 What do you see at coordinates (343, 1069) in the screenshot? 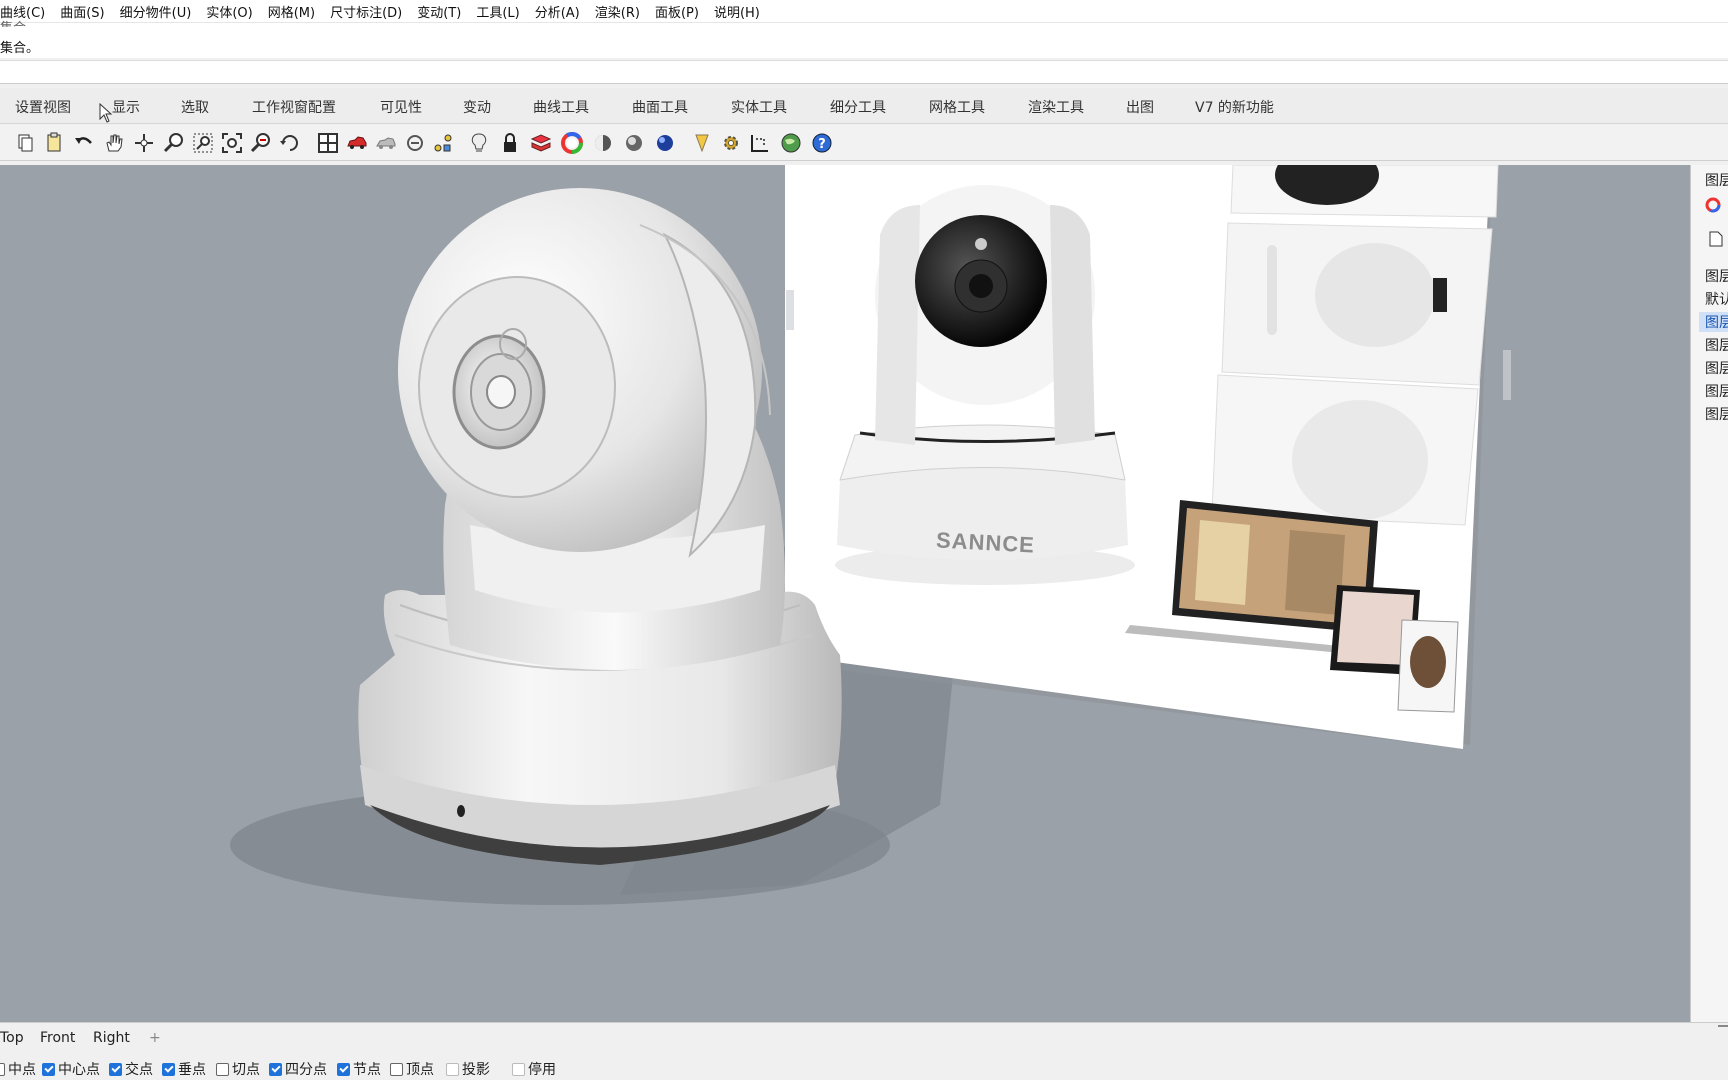
I see `osnap-knot-checkbox` at bounding box center [343, 1069].